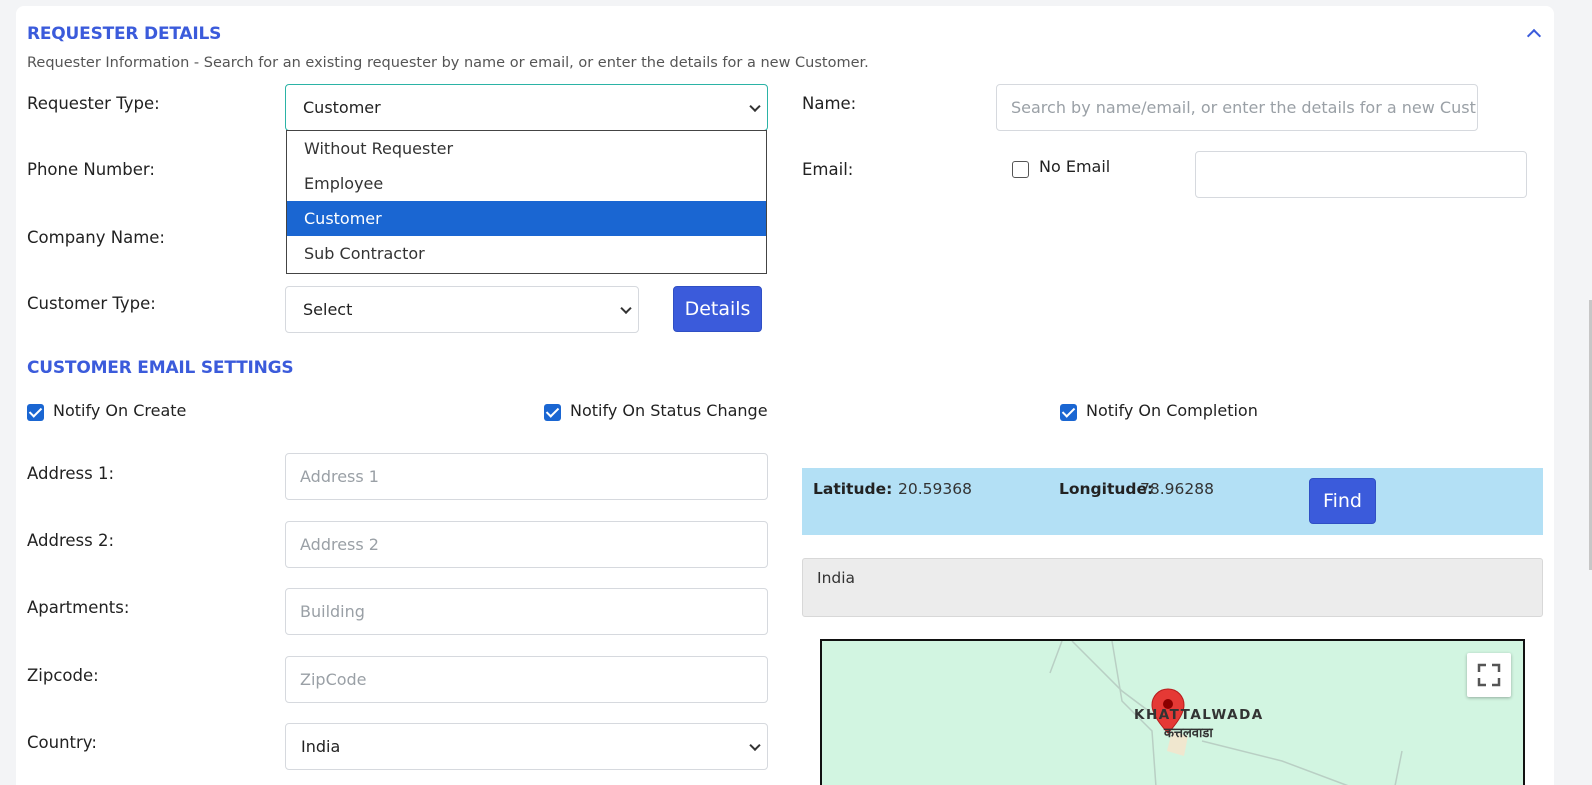  Describe the element at coordinates (96, 237) in the screenshot. I see `company-name-label: Company Name:` at that location.